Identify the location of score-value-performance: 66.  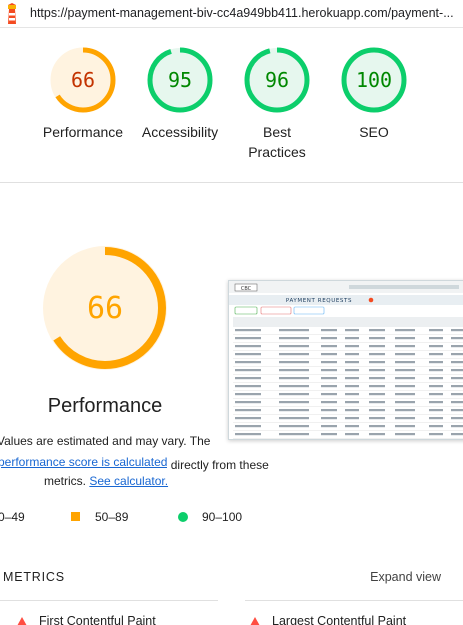
(83, 80).